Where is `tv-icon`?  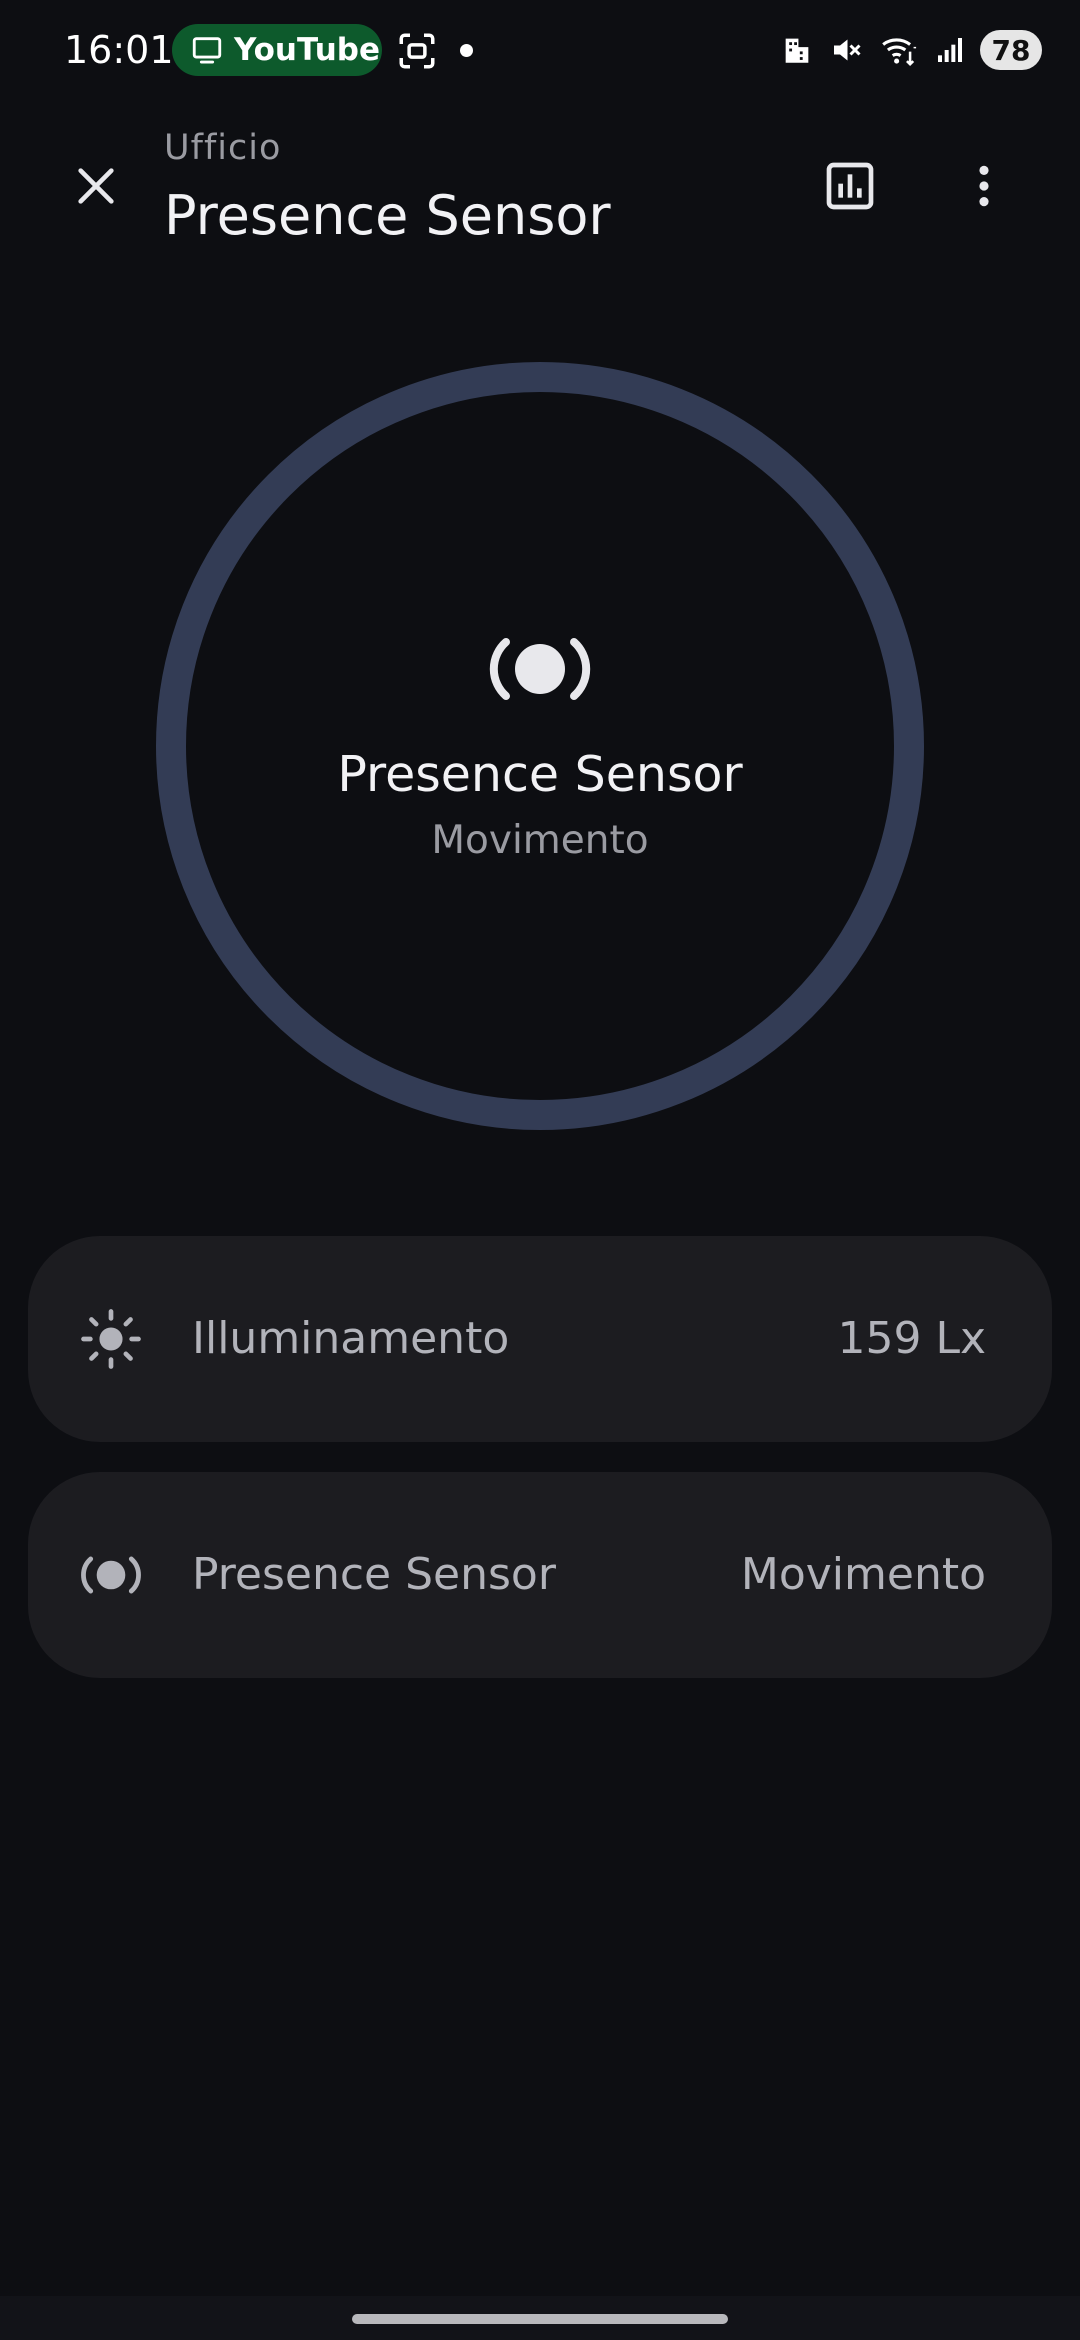
tv-icon is located at coordinates (207, 50).